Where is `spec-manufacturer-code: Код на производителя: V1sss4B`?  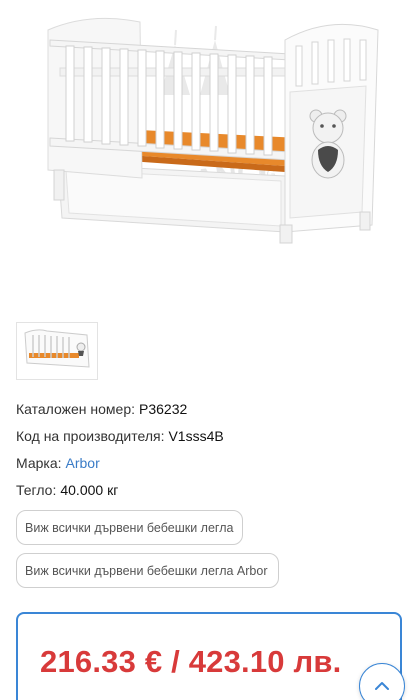
spec-manufacturer-code: Код на производителя: V1sss4B is located at coordinates (206, 436).